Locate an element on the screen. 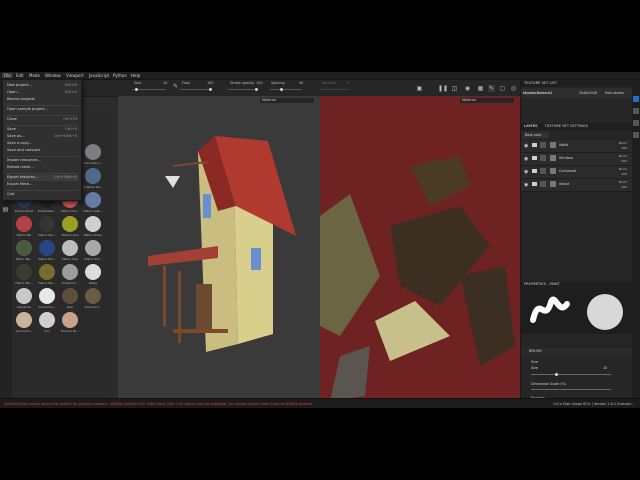  flow-value: 100 is located at coordinates (210, 83).